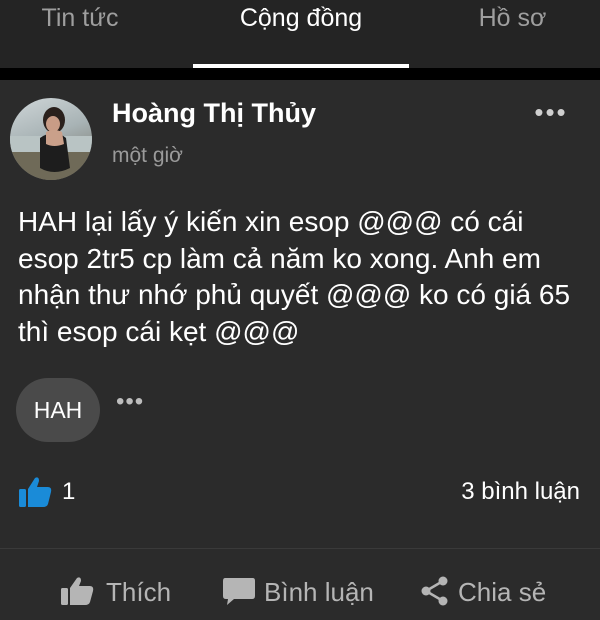 The image size is (600, 620). Describe the element at coordinates (214, 113) in the screenshot. I see `author-name: Hoàng Thị Thủy` at that location.